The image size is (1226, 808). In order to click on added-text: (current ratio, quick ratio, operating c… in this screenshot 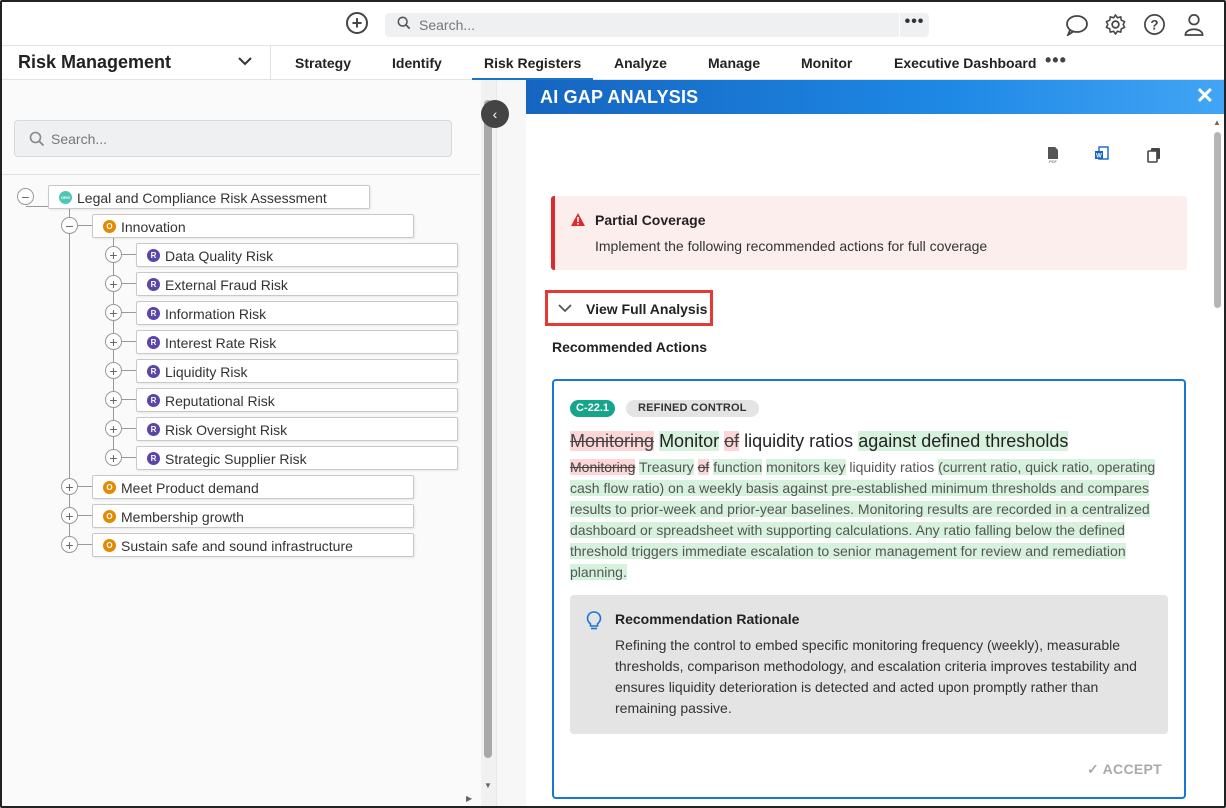, I will do `click(863, 519)`.